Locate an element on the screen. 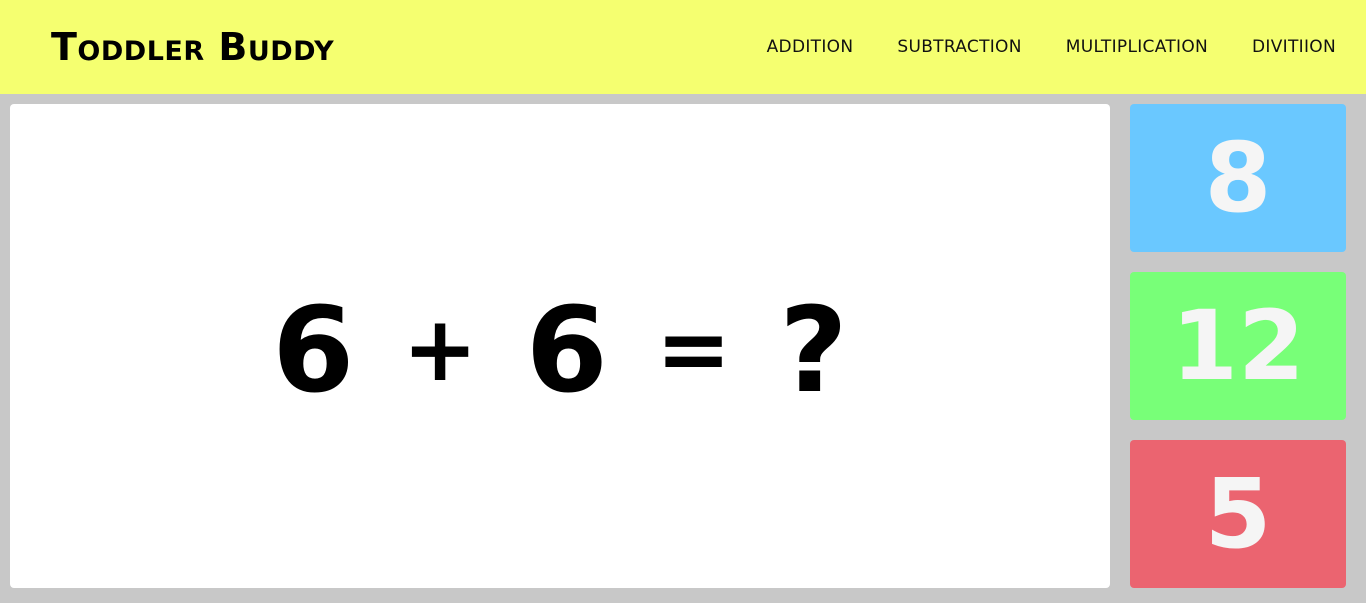  site-logo: Toddler Buddy is located at coordinates (192, 47).